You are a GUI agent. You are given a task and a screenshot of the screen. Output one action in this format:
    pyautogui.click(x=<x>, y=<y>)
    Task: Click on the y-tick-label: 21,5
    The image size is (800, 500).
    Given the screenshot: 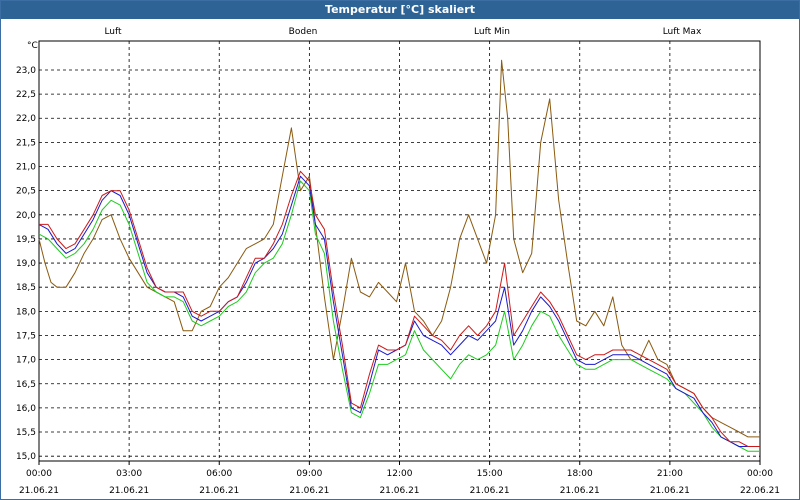 What is the action you would take?
    pyautogui.click(x=26, y=143)
    